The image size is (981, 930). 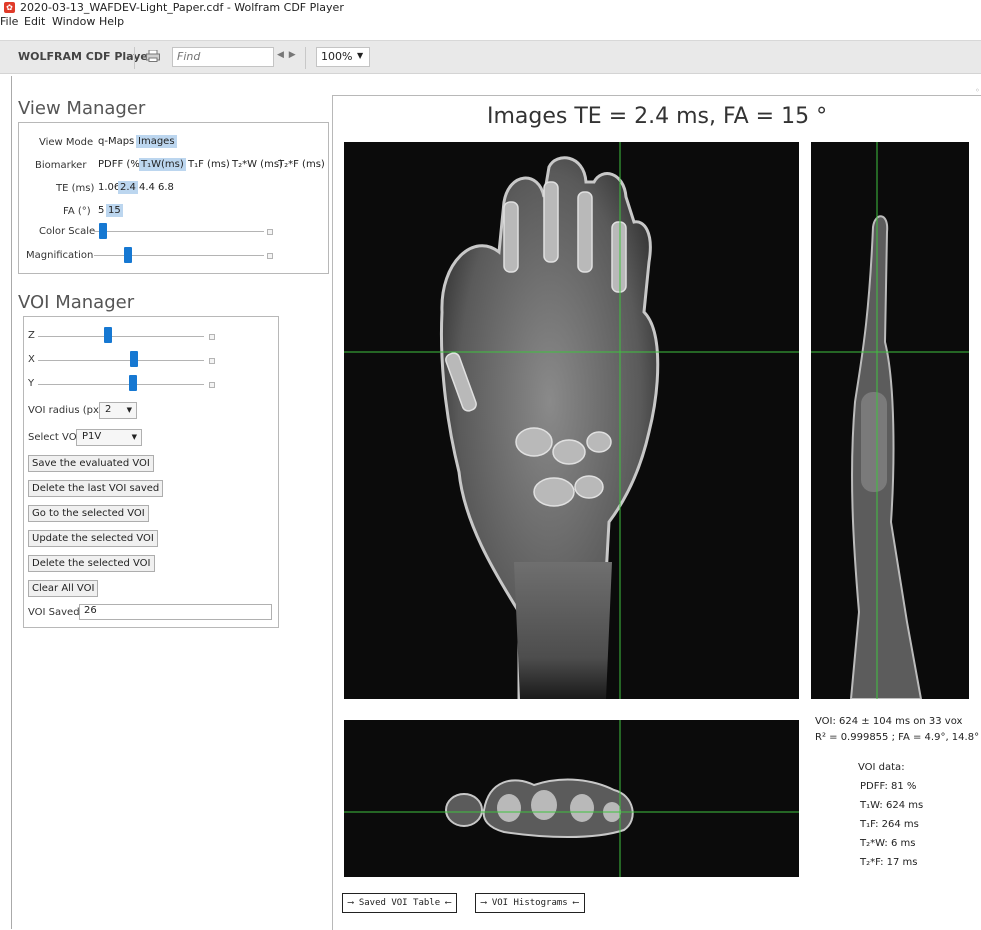 What do you see at coordinates (212, 337) in the screenshot?
I see `z-slider-expand` at bounding box center [212, 337].